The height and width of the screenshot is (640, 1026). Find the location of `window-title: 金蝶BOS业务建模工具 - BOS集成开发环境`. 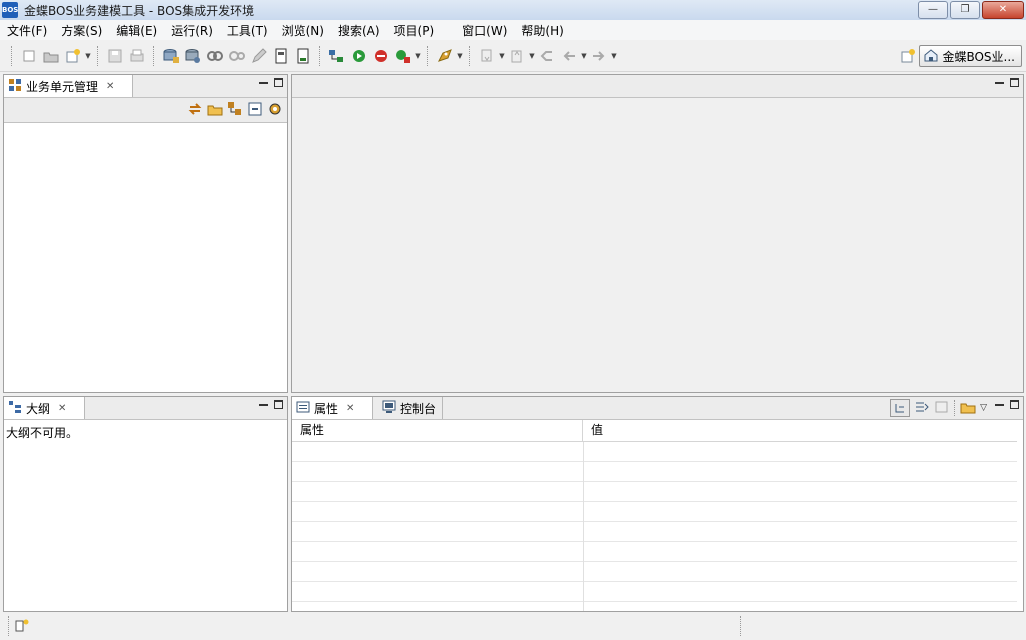

window-title: 金蝶BOS业务建模工具 - BOS集成开发环境 is located at coordinates (139, 11).